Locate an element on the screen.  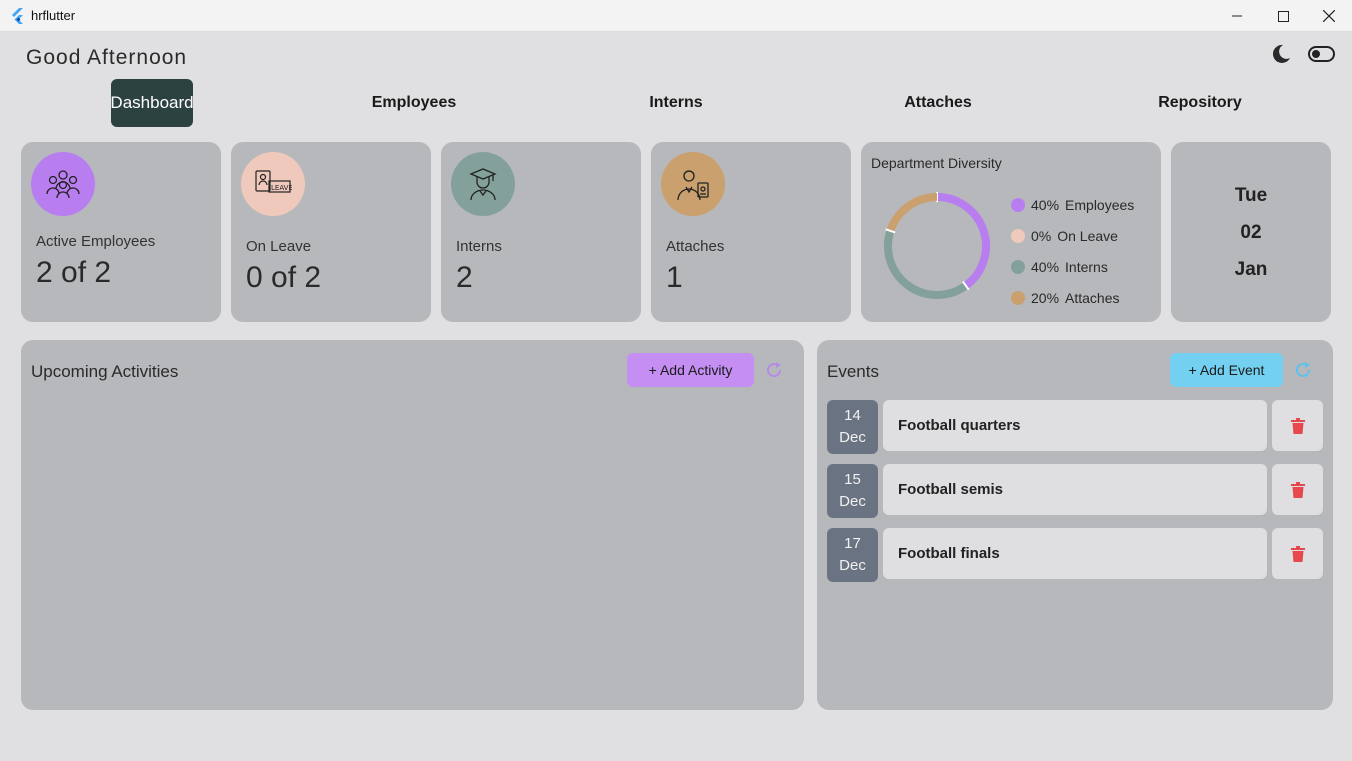
graduate-icon is located at coordinates (483, 184).